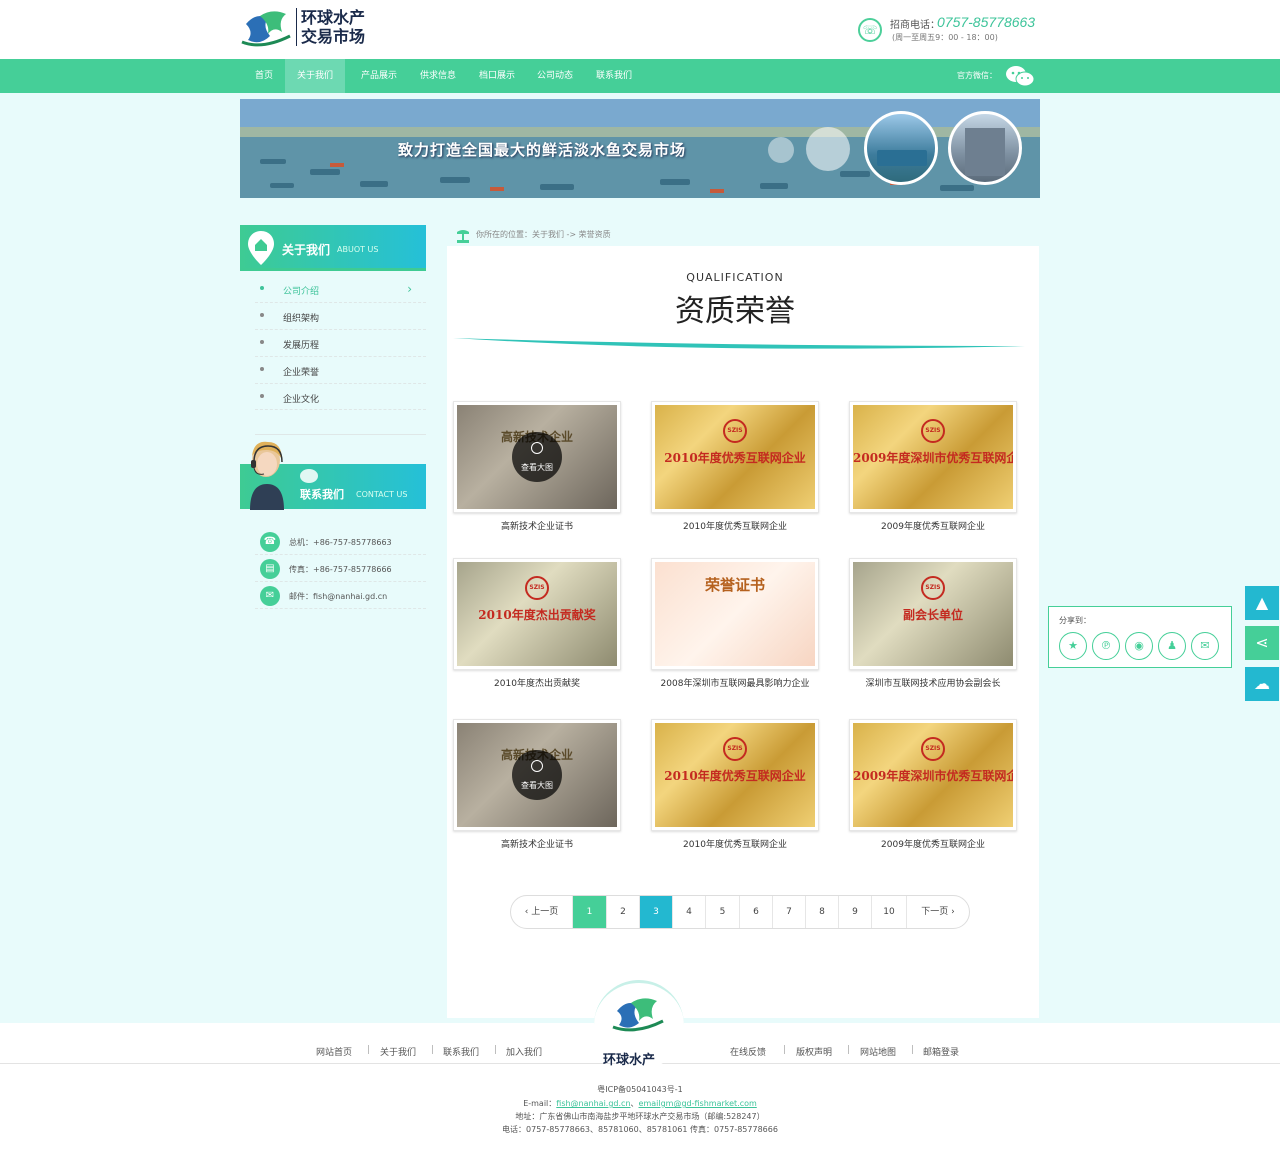  I want to click on phone-number: 0757-85778663, so click(986, 22).